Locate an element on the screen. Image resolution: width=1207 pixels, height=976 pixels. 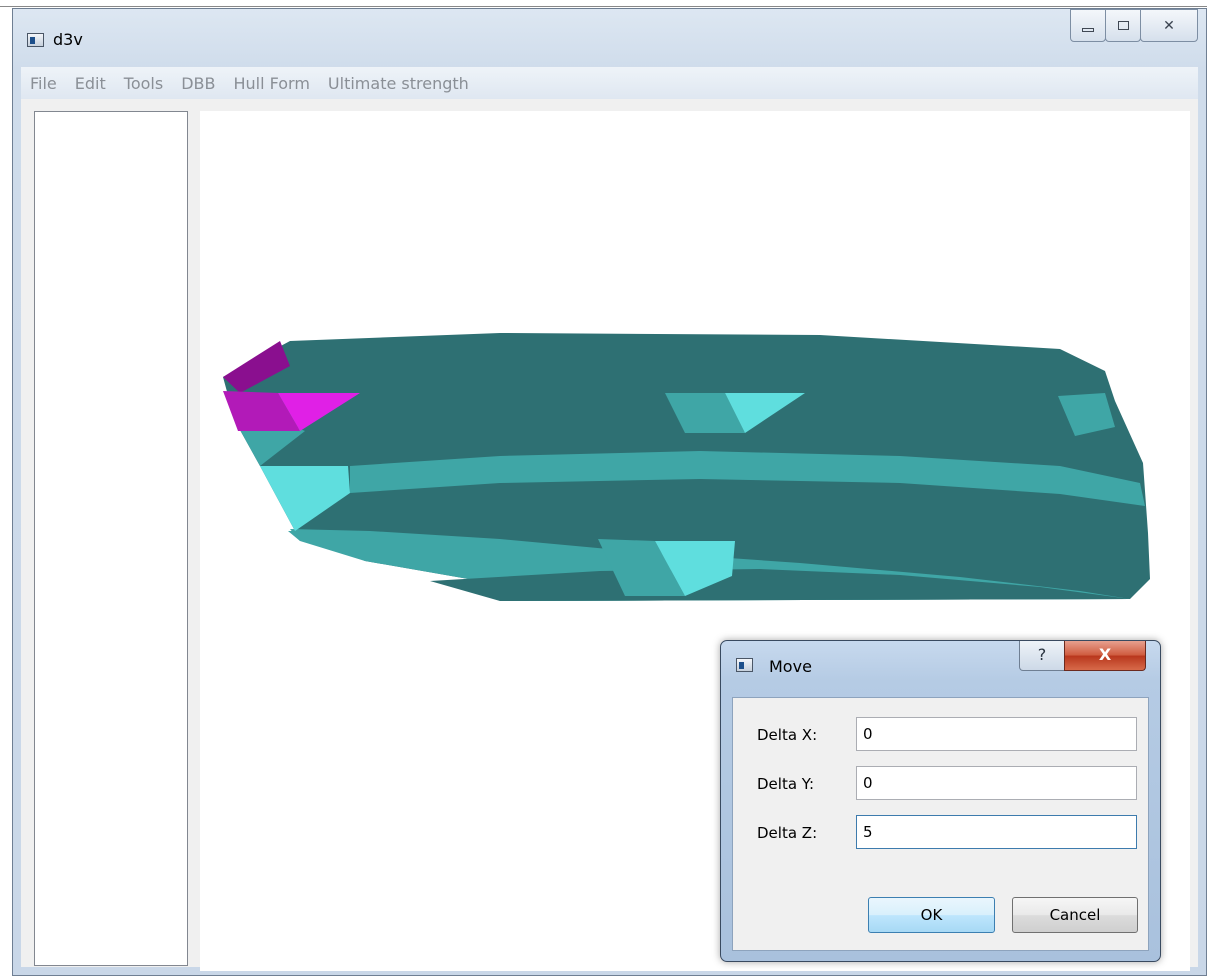
delta-z-input is located at coordinates (996, 832).